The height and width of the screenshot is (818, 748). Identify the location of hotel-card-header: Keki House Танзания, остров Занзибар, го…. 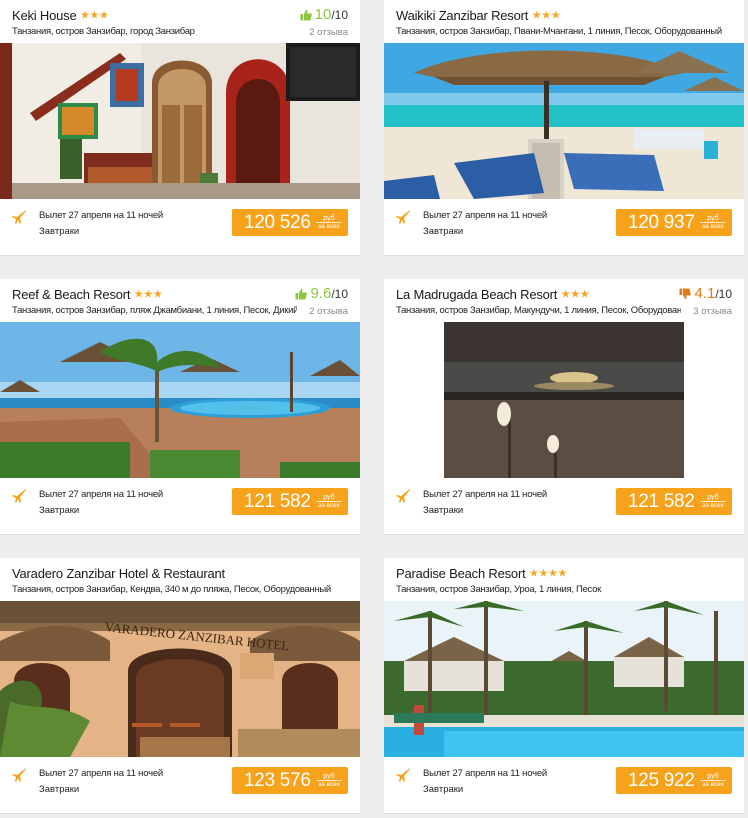
(180, 21).